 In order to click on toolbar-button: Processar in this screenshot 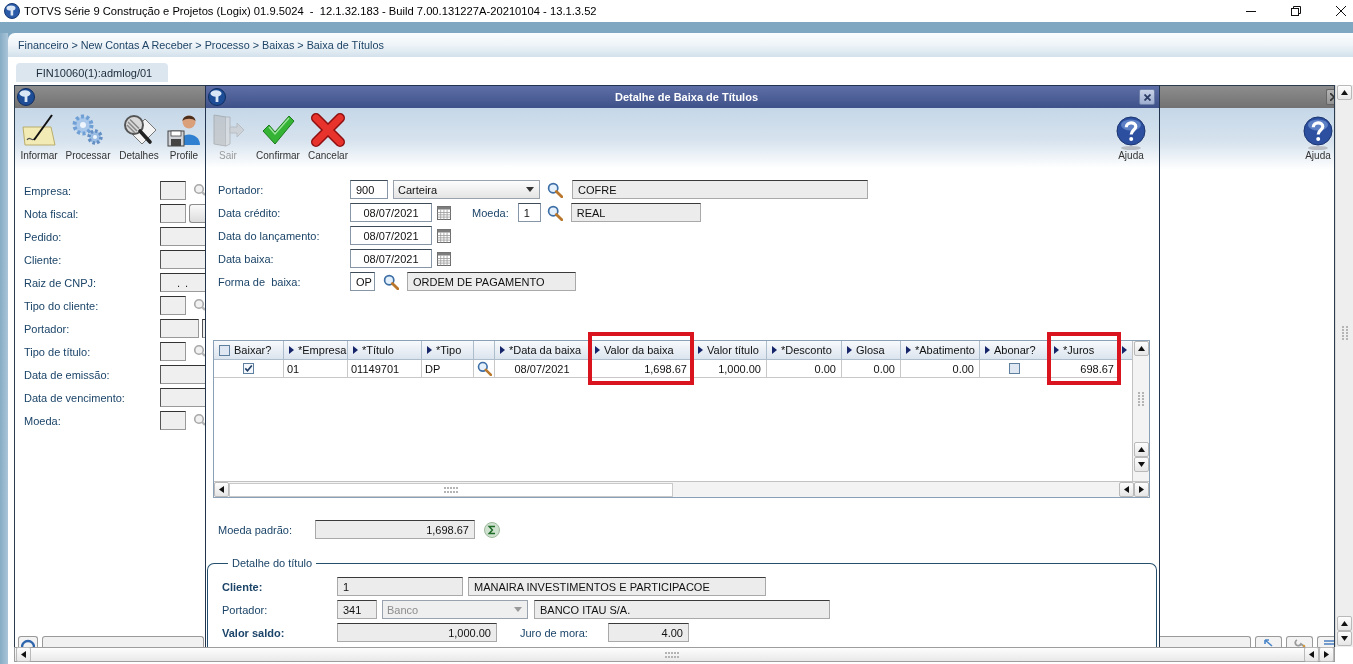, I will do `click(88, 139)`.